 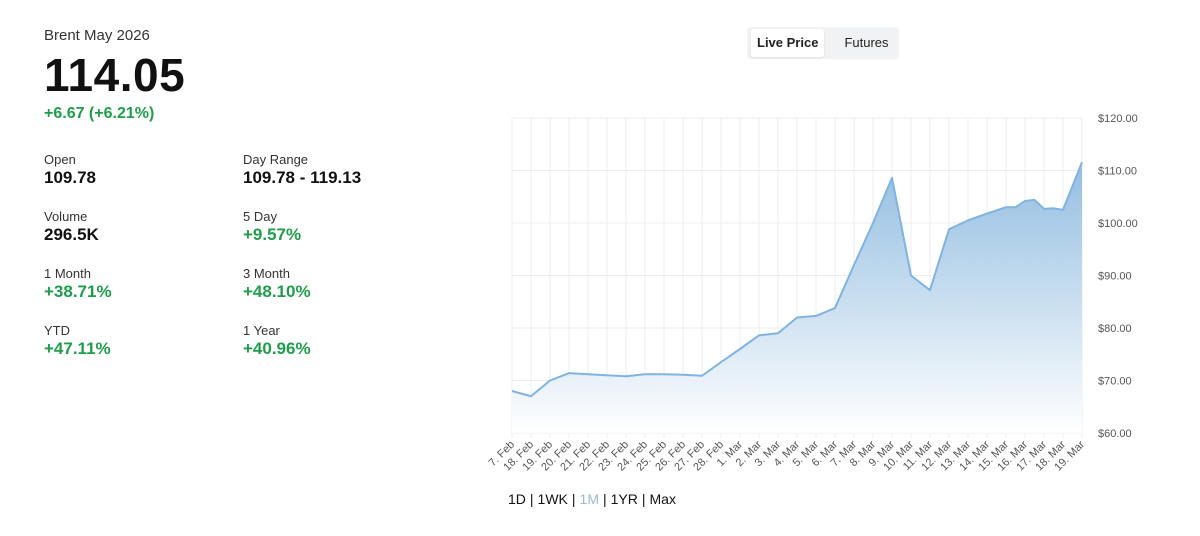 I want to click on y-tick-label: $80.00, so click(x=1115, y=329).